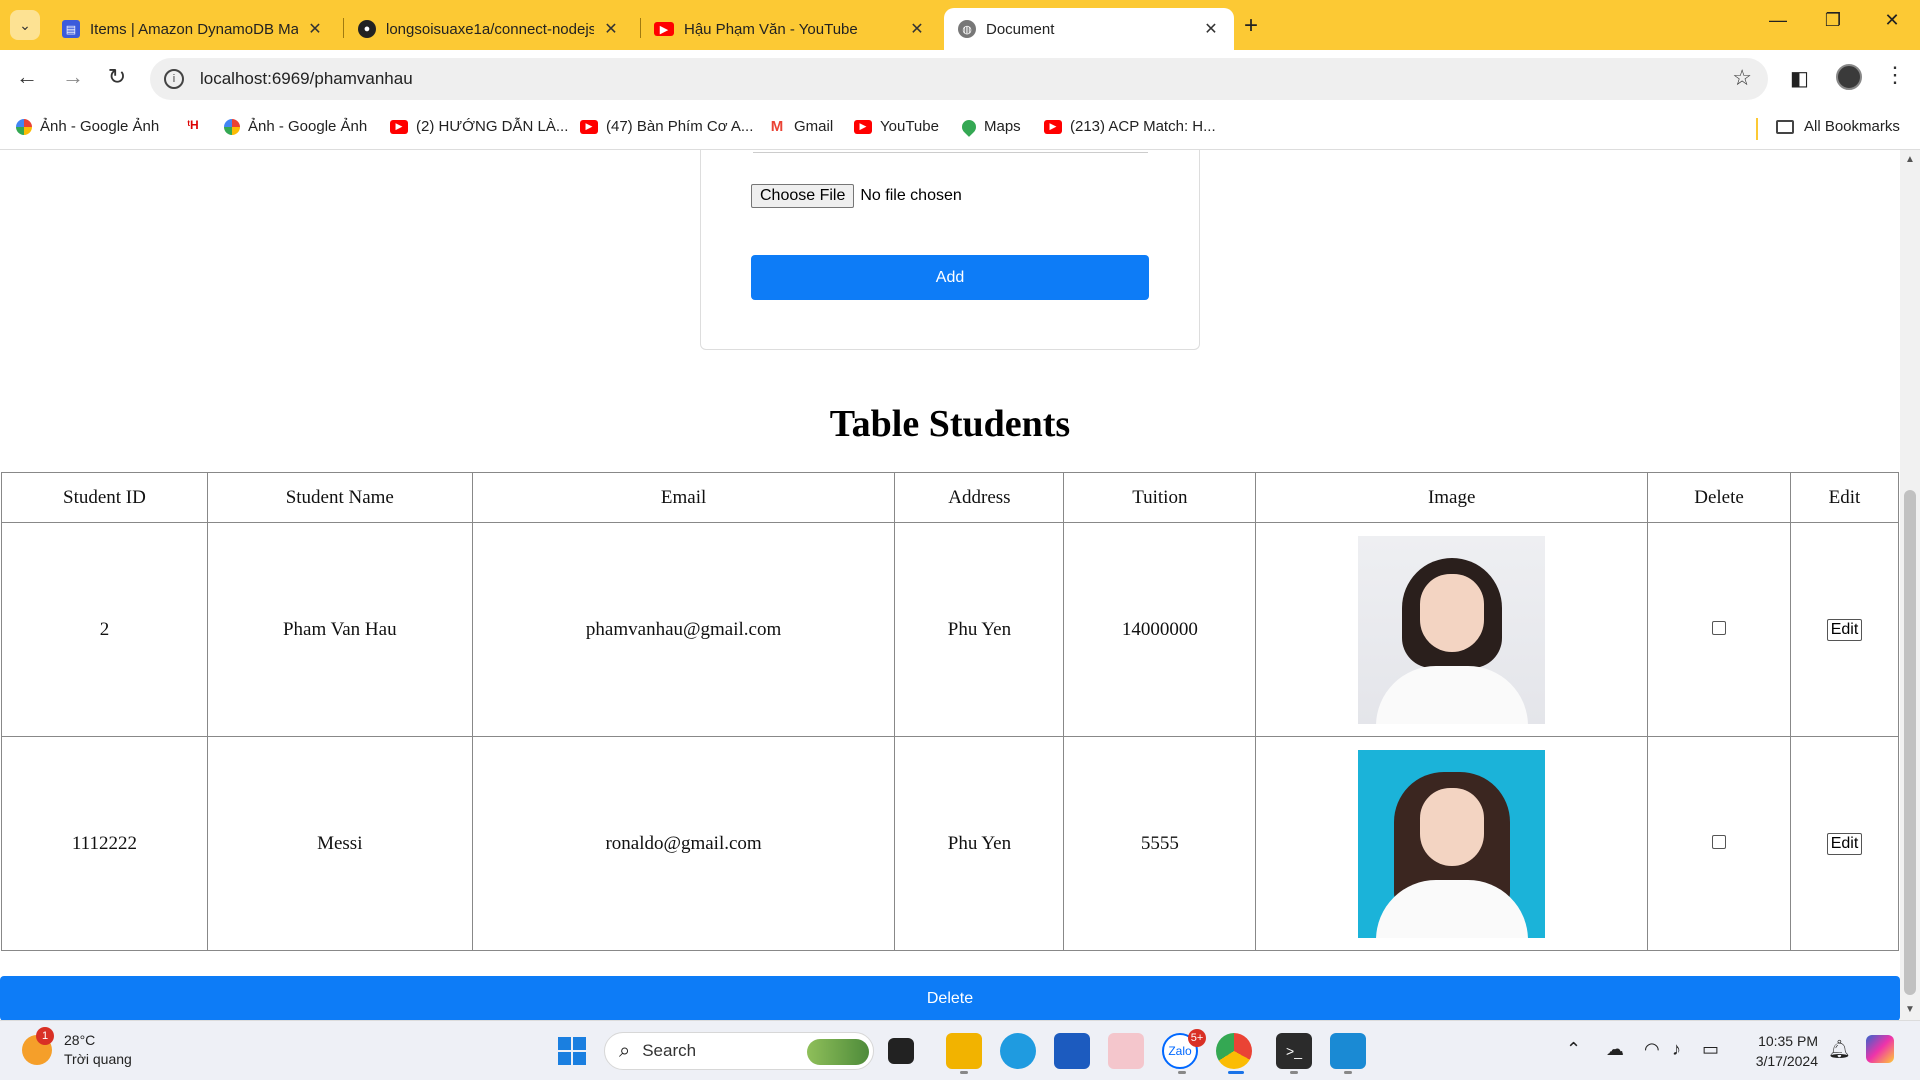  What do you see at coordinates (800, 126) in the screenshot?
I see `bookmark-item: M Gmail` at bounding box center [800, 126].